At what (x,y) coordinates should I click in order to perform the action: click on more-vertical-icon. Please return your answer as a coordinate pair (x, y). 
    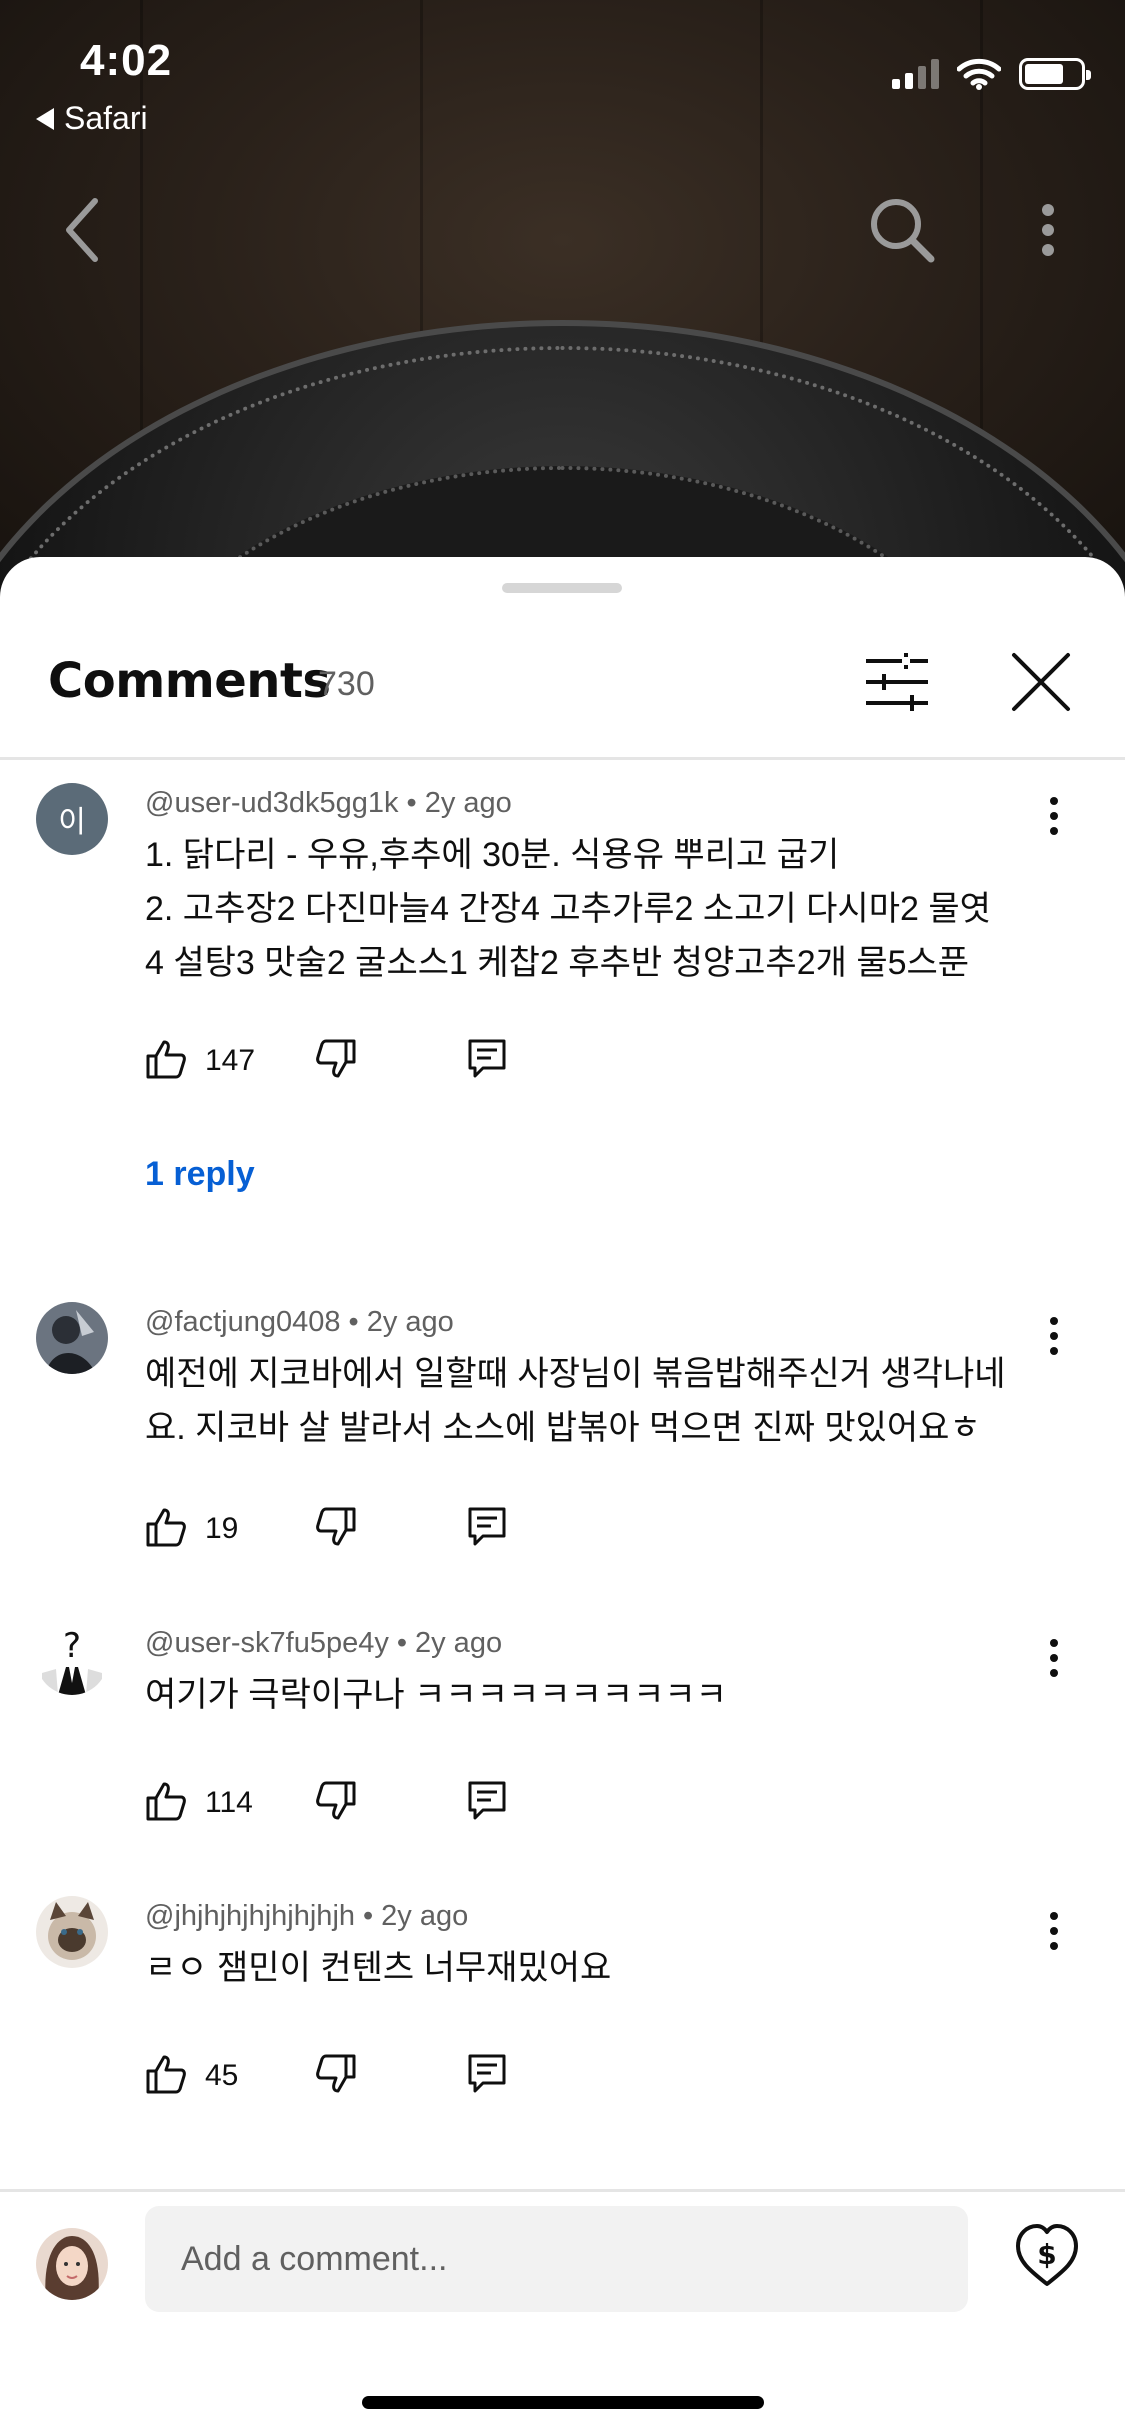
    Looking at the image, I should click on (1048, 230).